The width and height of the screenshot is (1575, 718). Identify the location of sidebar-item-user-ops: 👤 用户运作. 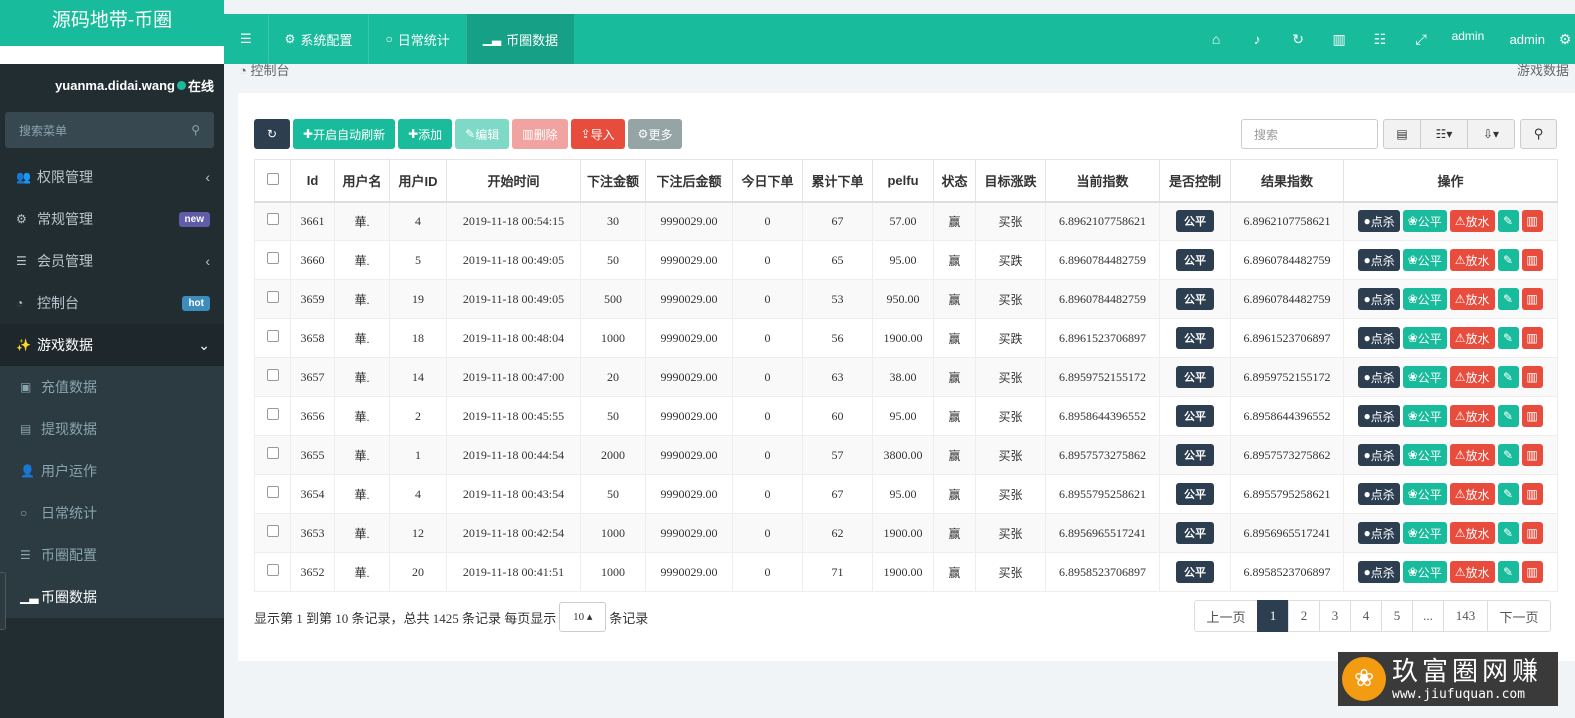
(112, 471).